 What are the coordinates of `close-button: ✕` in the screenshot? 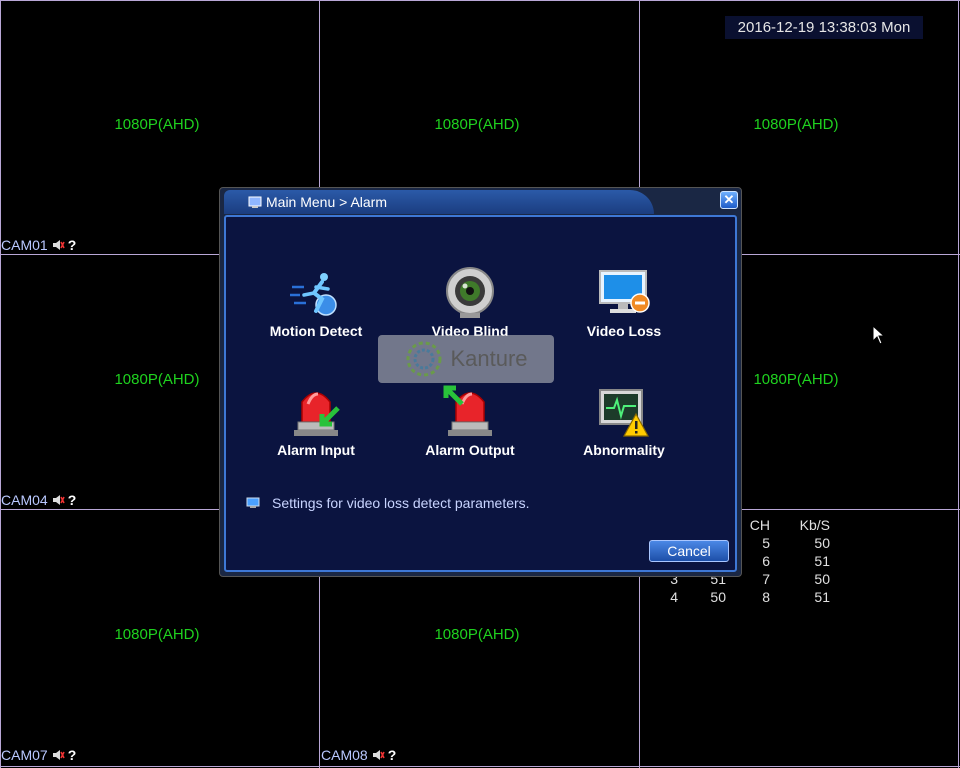 It's located at (729, 200).